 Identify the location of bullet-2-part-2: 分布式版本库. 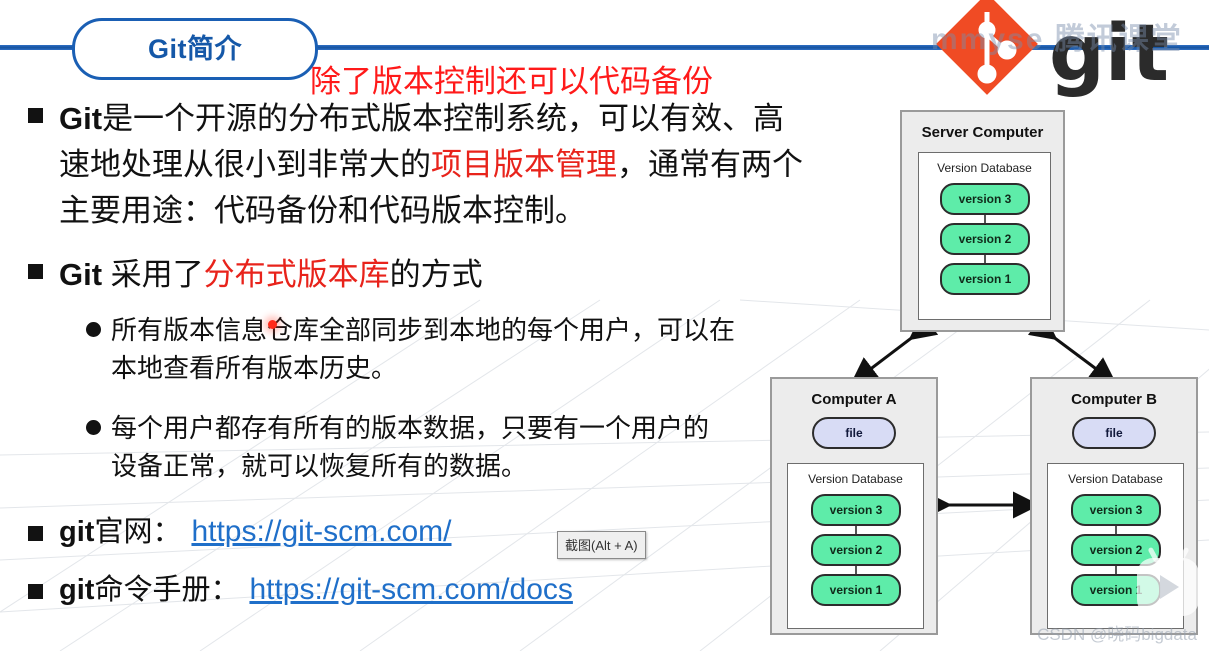
(296, 275).